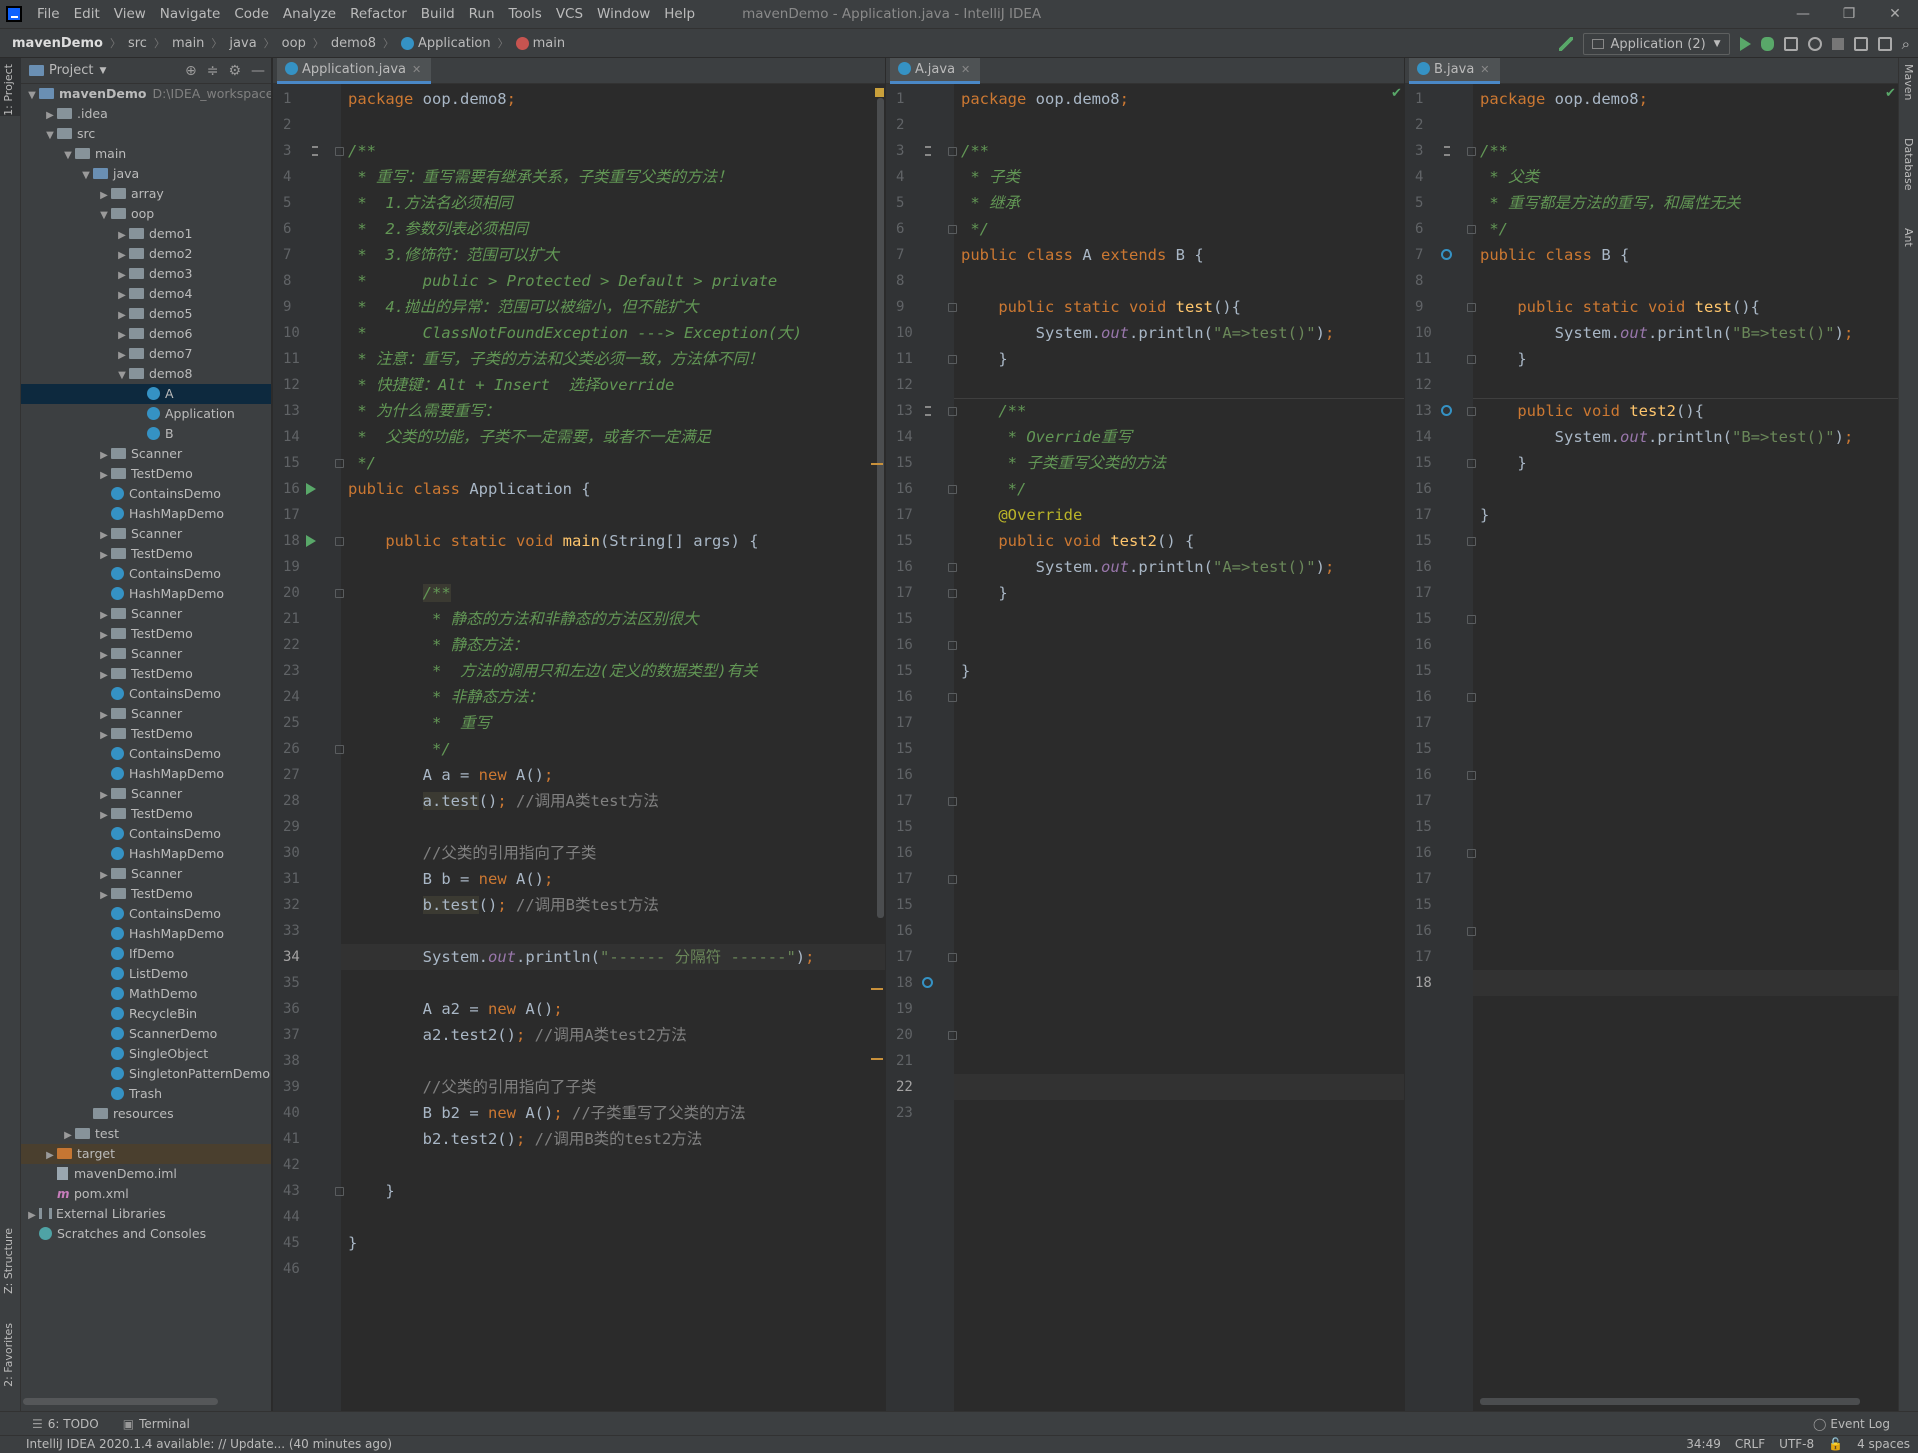  I want to click on run-icon, so click(1745, 44).